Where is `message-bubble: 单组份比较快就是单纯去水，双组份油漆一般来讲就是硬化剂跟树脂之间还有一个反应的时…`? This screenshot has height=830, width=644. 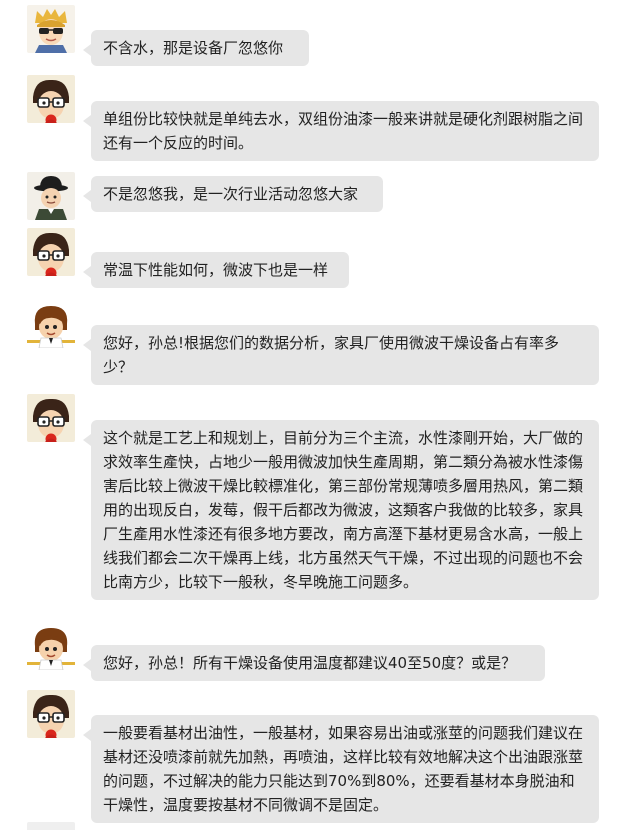
message-bubble: 单组份比较快就是单纯去水，双组份油漆一般来讲就是硬化剂跟树脂之间还有一个反应的时… is located at coordinates (341, 131).